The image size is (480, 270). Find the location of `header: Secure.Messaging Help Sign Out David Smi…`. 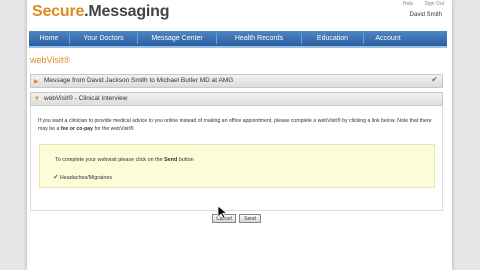

header: Secure.Messaging Help Sign Out David Smi… is located at coordinates (239, 15).